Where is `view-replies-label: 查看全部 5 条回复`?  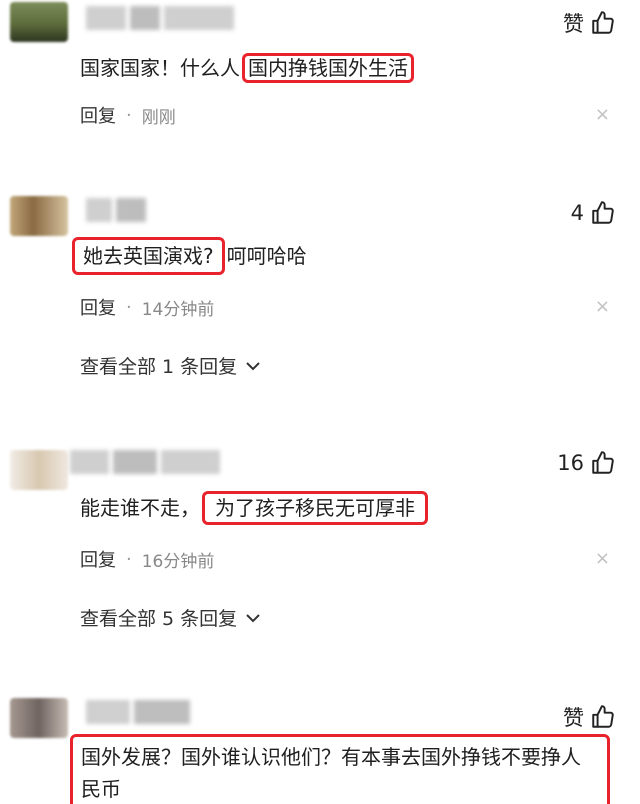
view-replies-label: 查看全部 5 条回复 is located at coordinates (159, 619).